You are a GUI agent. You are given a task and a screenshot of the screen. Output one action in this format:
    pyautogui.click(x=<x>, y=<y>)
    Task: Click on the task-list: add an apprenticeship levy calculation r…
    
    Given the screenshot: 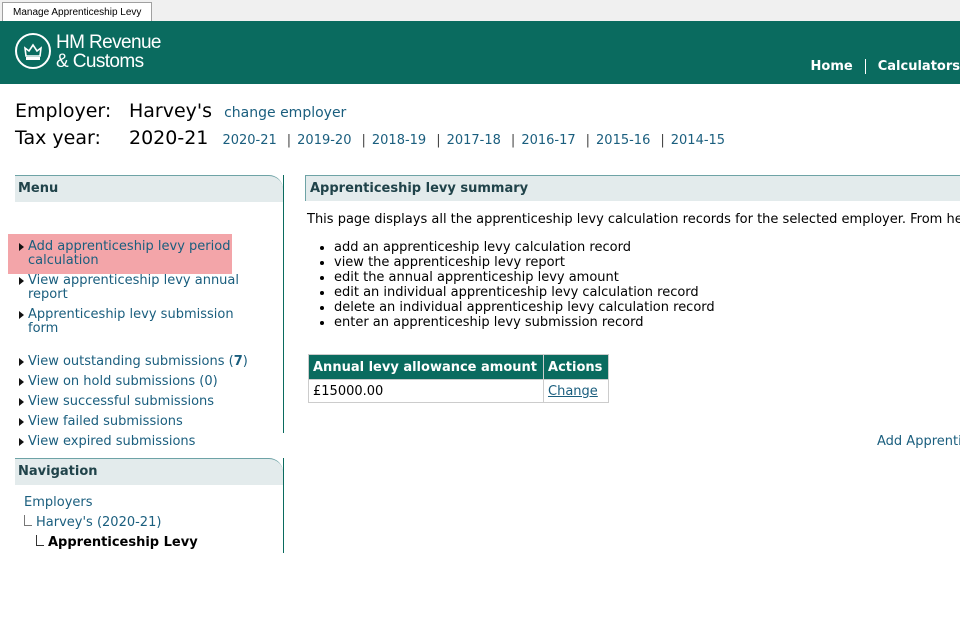 What is the action you would take?
    pyautogui.click(x=515, y=285)
    